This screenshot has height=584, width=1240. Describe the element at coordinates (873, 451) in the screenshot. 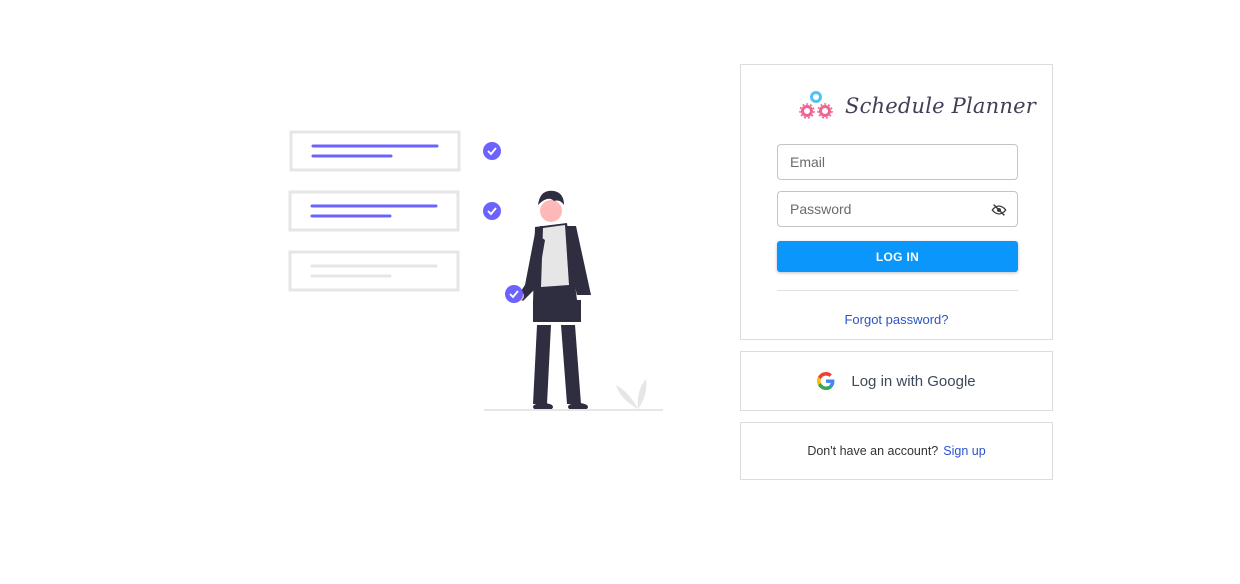

I see `signup-prompt: Don't have an account?` at that location.